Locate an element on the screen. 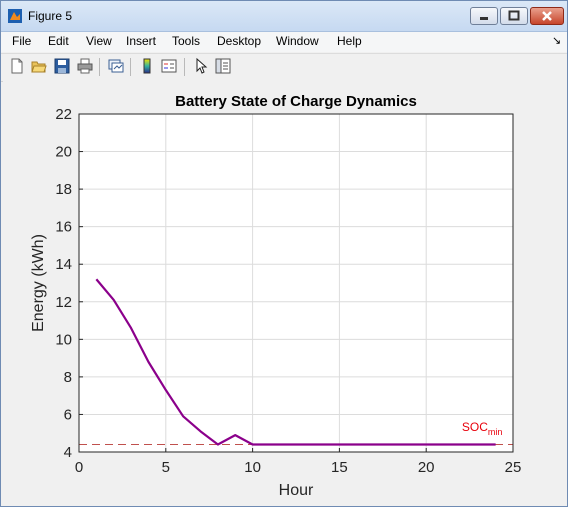 The height and width of the screenshot is (511, 570). close-icon is located at coordinates (547, 16).